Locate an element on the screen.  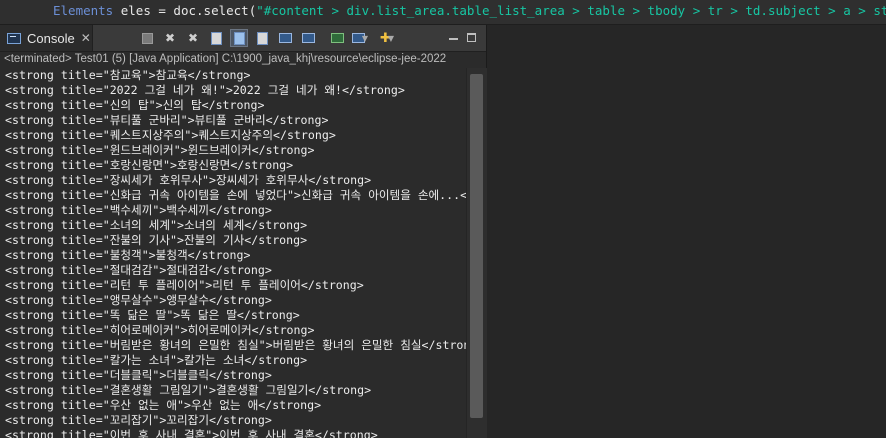
show-stderr-button is located at coordinates (308, 38).